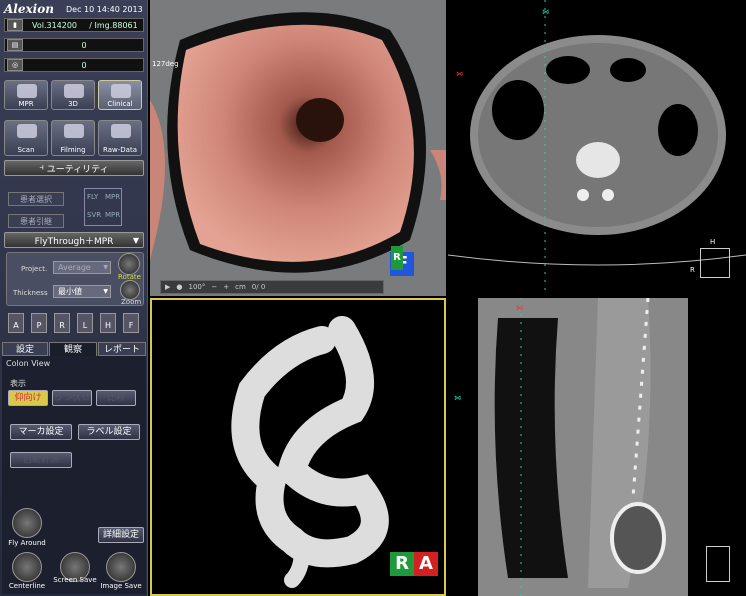 The image size is (746, 596). I want to click on tab-observe: 観察, so click(73, 349).